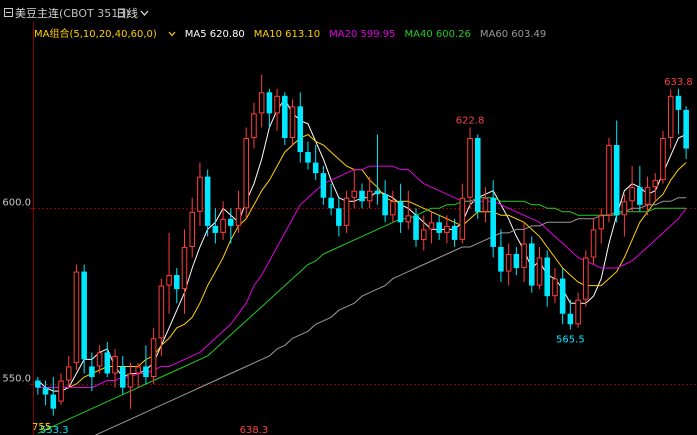  Describe the element at coordinates (287, 34) in the screenshot. I see `legend-ma10: MA10 613.10` at that location.